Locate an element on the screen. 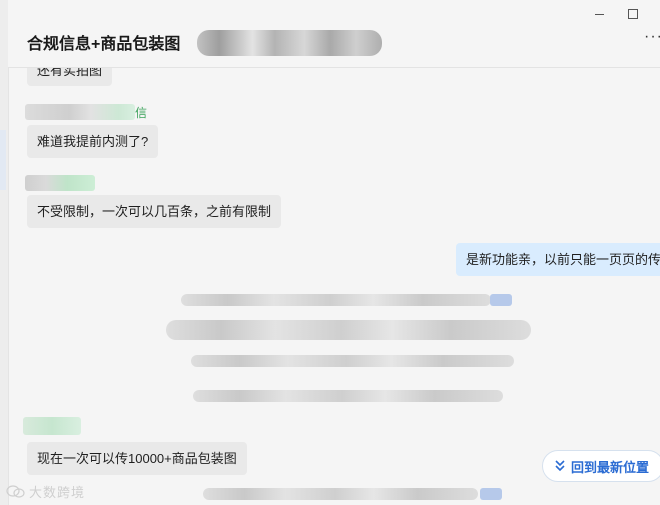  sender-name-suffix: 信 is located at coordinates (141, 113).